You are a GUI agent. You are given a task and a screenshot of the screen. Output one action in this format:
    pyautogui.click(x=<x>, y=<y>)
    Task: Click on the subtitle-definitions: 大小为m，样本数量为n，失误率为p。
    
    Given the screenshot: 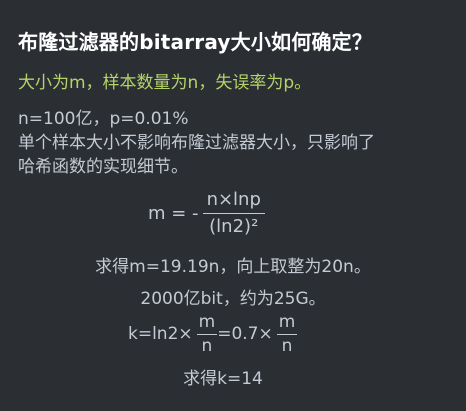 What is the action you would take?
    pyautogui.click(x=165, y=83)
    